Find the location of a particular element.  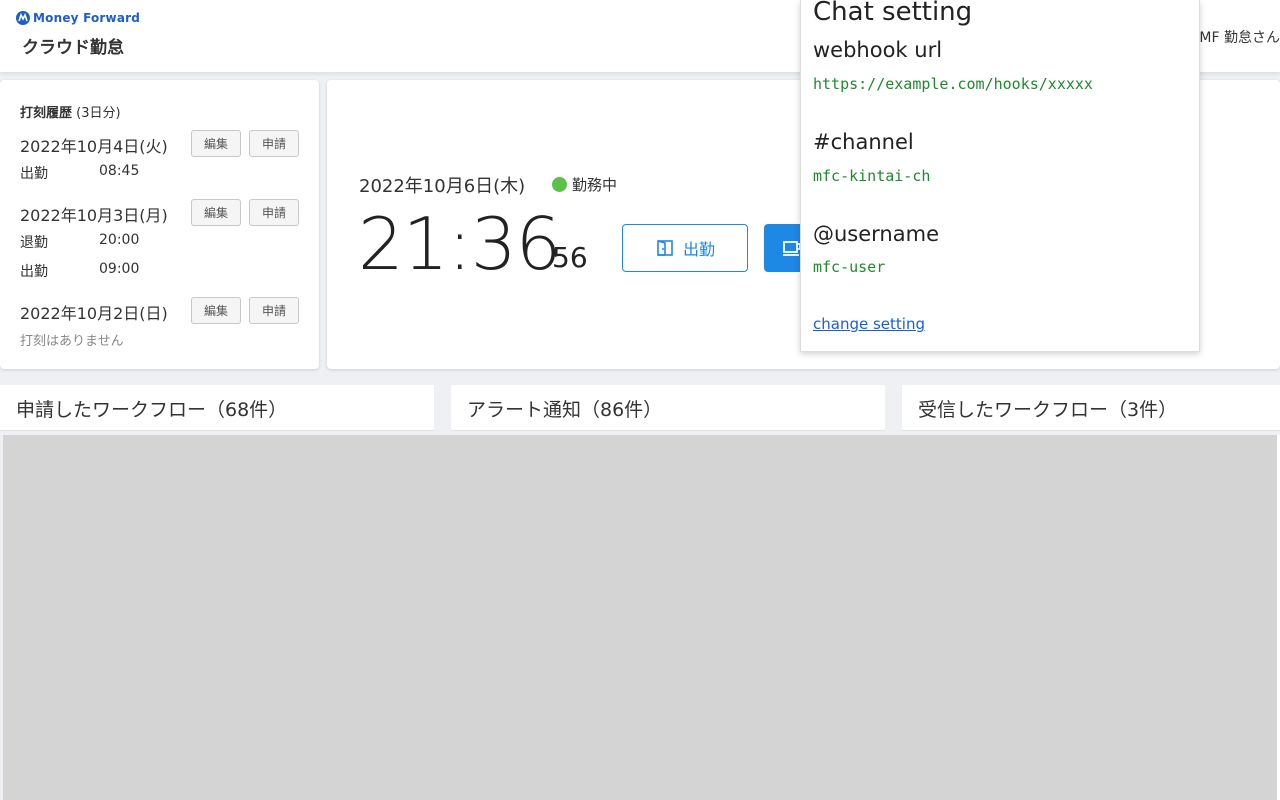

current-seconds: 56 is located at coordinates (570, 257).